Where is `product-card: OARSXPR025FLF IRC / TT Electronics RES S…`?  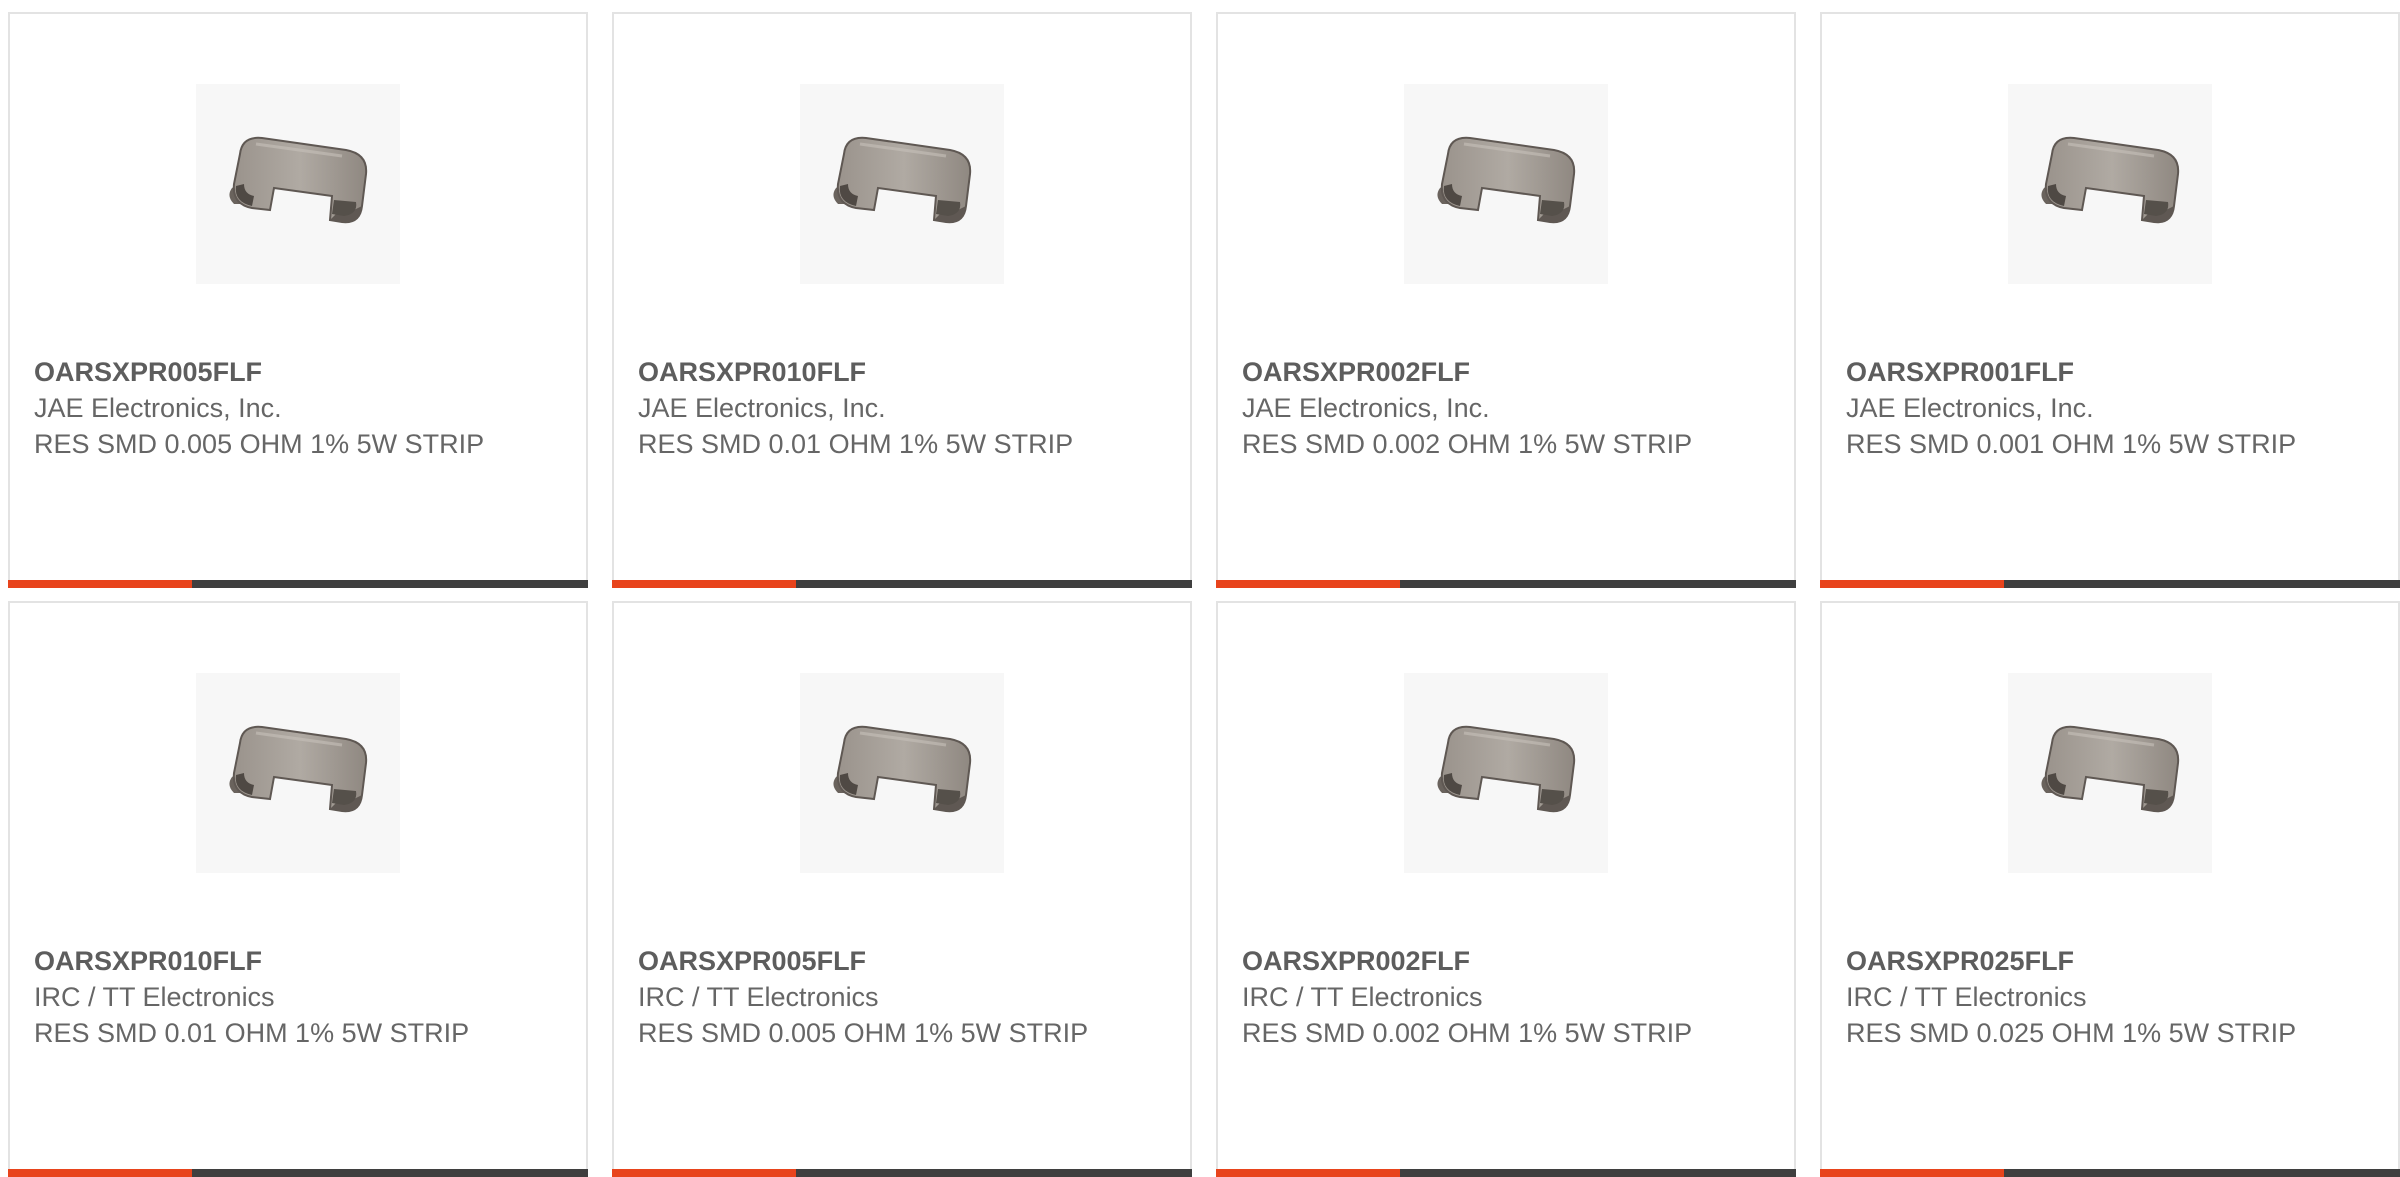
product-card: OARSXPR025FLF IRC / TT Electronics RES S… is located at coordinates (2110, 889).